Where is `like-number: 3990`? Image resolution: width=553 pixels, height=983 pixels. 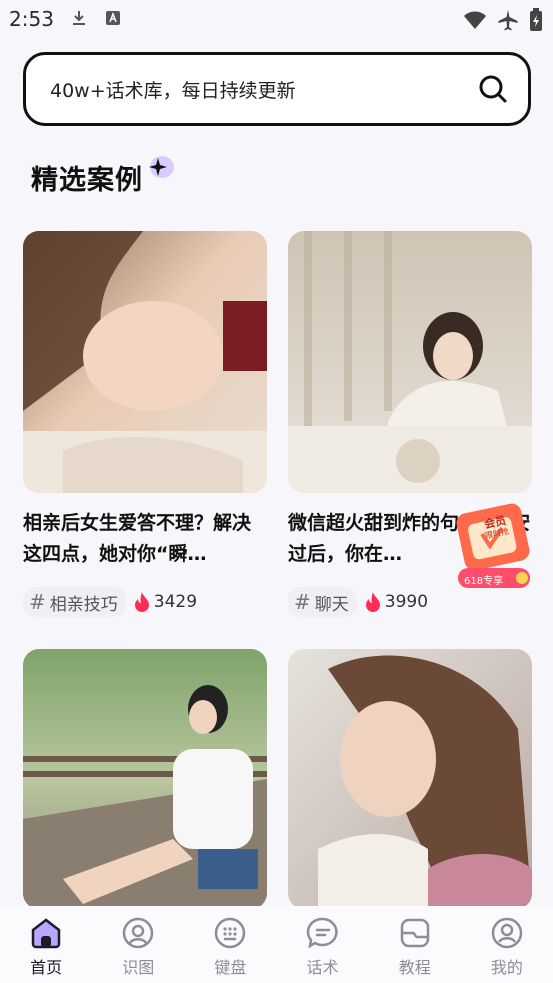
like-number: 3990 is located at coordinates (406, 602).